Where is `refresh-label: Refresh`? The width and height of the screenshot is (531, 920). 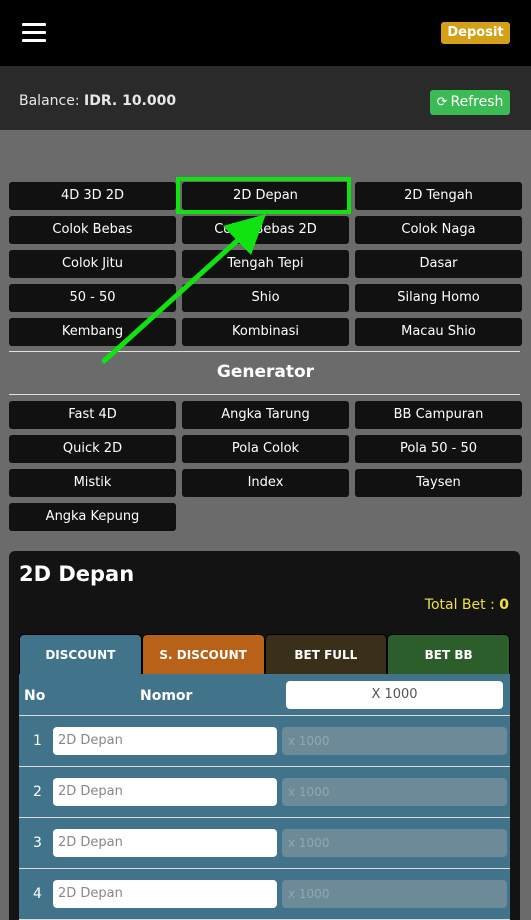
refresh-label: Refresh is located at coordinates (477, 102).